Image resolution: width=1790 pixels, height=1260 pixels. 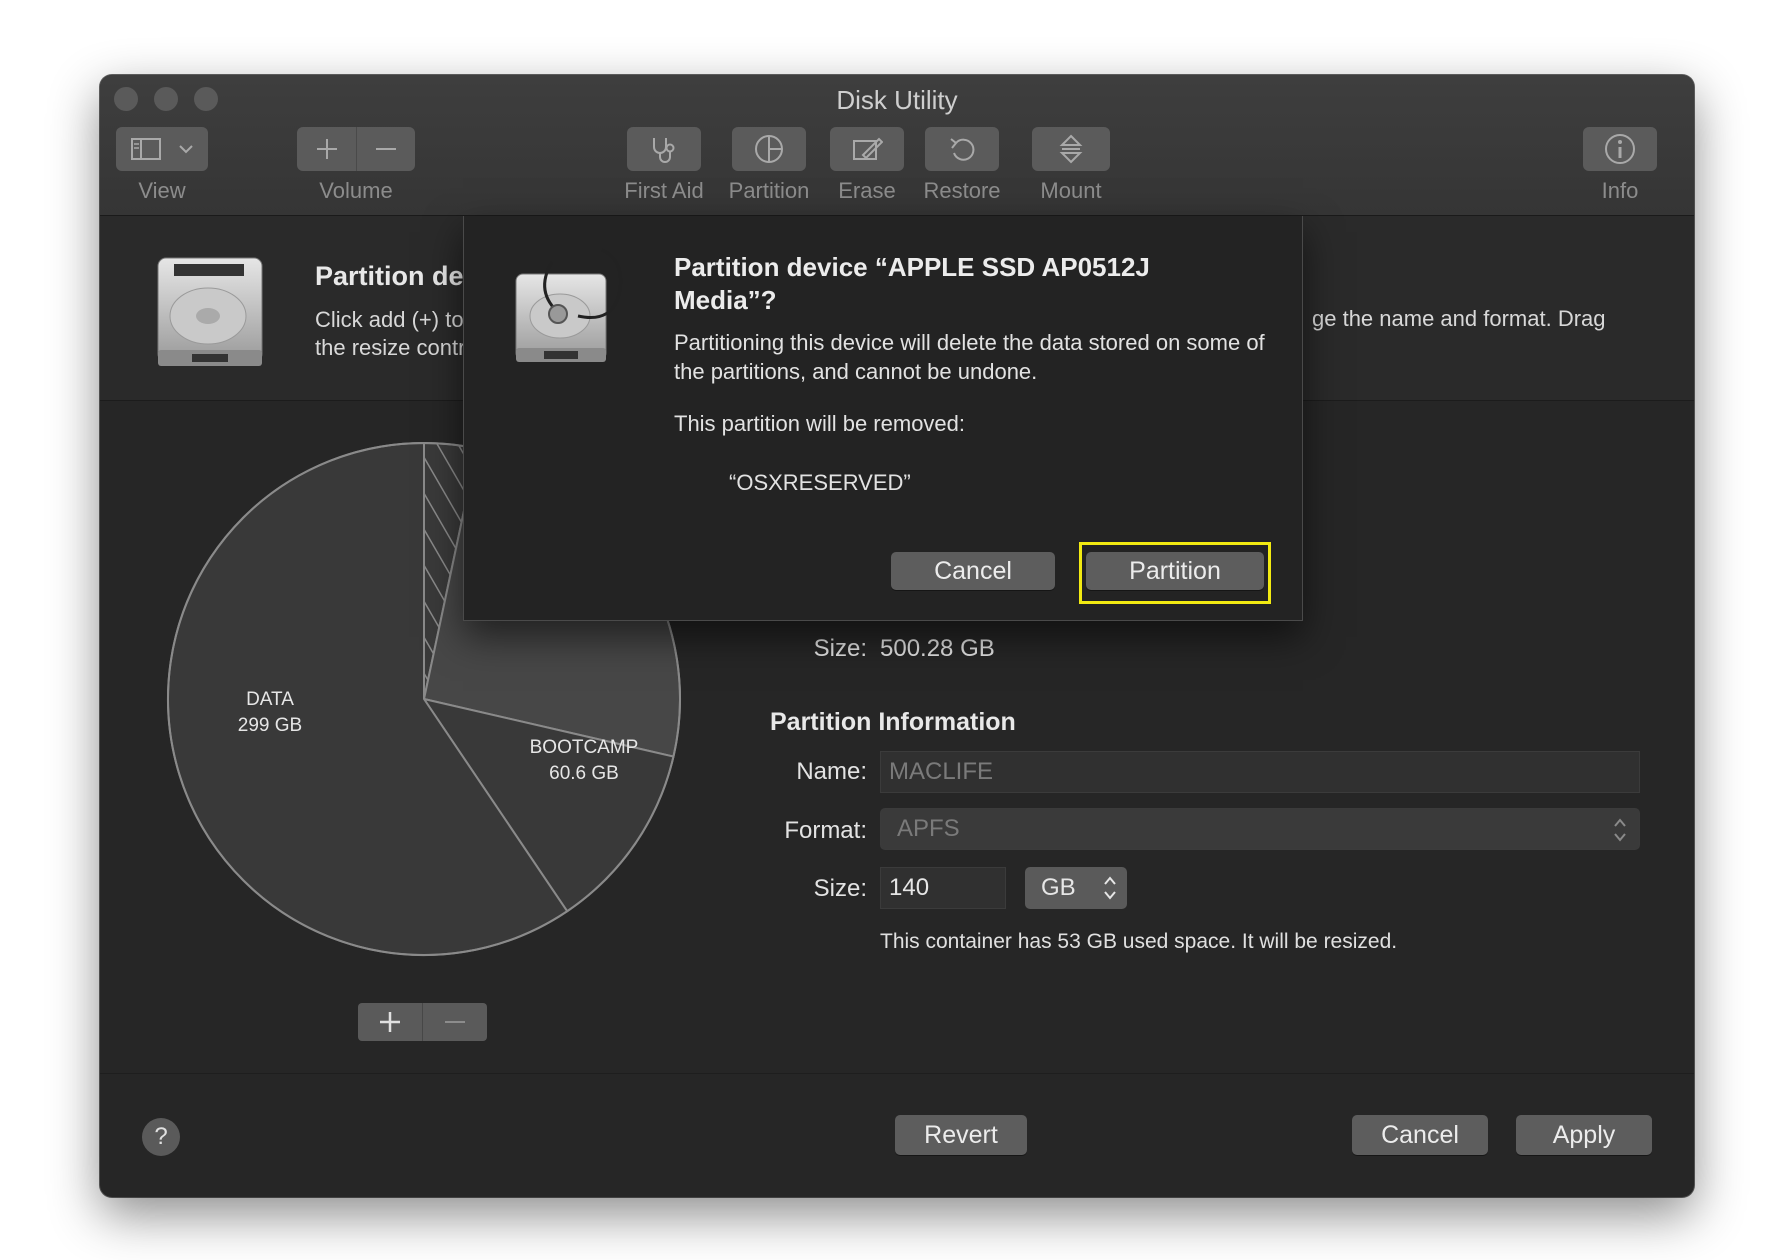 I want to click on name-field: MACLIFE, so click(x=1260, y=772).